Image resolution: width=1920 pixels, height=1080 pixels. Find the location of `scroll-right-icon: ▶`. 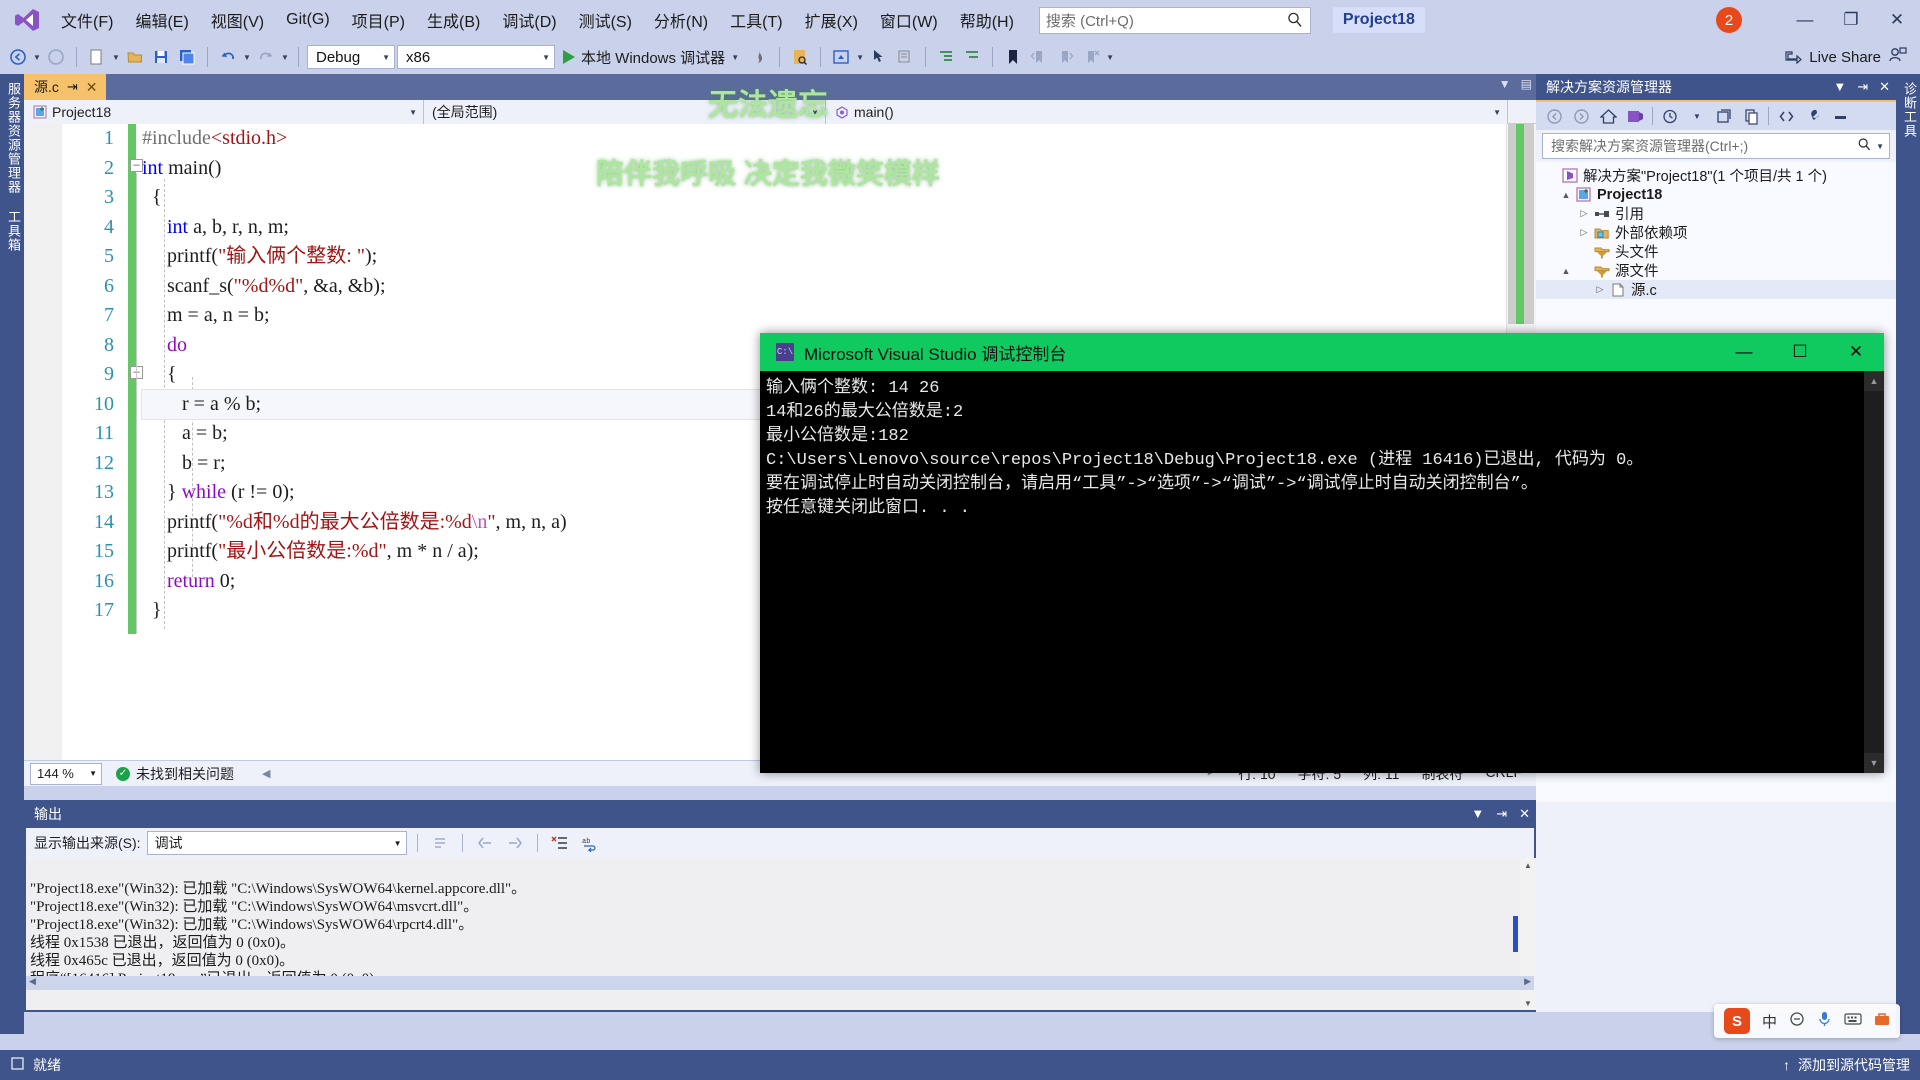

scroll-right-icon: ▶ is located at coordinates (1529, 981).